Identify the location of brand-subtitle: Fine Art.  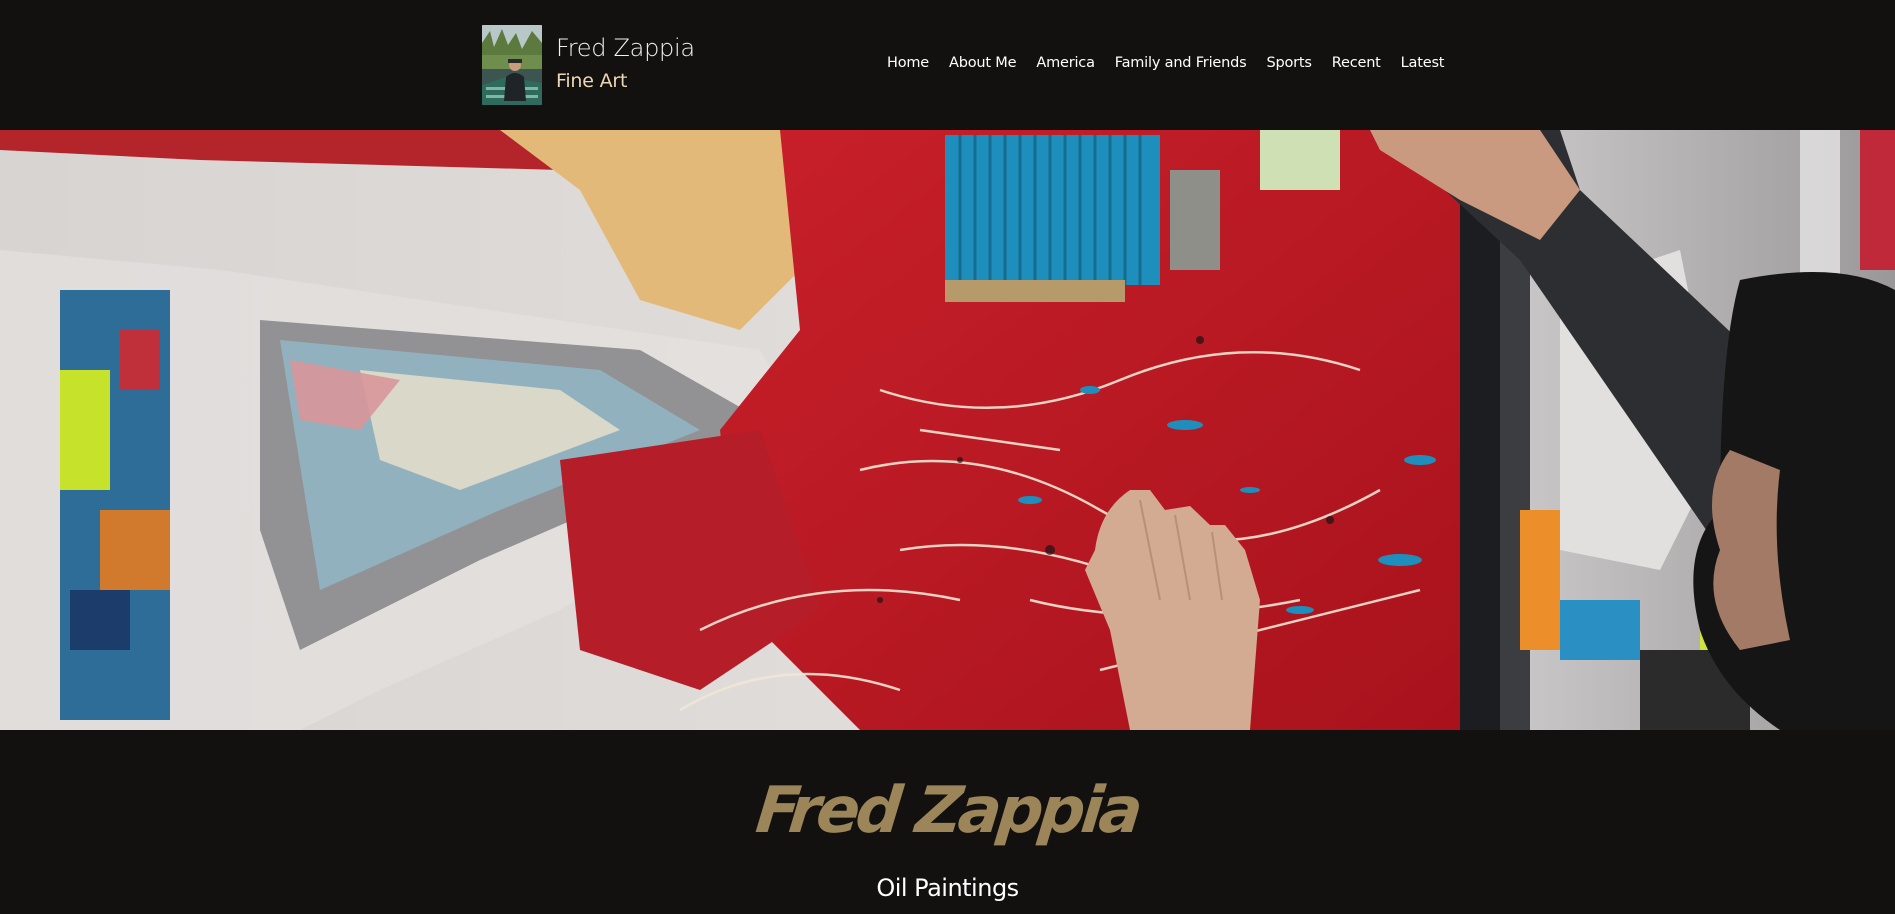
(592, 81).